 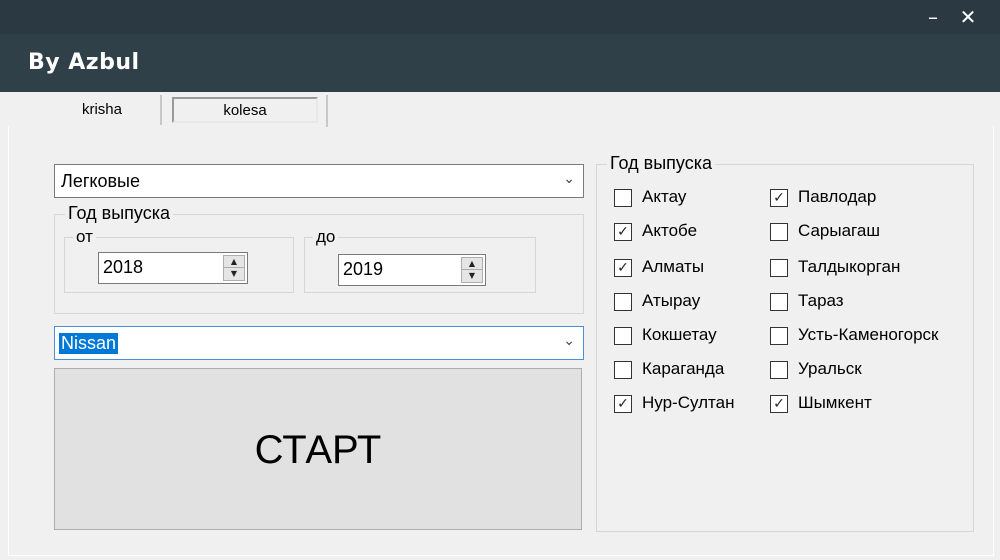 I want to click on city-checkbox-label: Сарыагаш, so click(x=839, y=231).